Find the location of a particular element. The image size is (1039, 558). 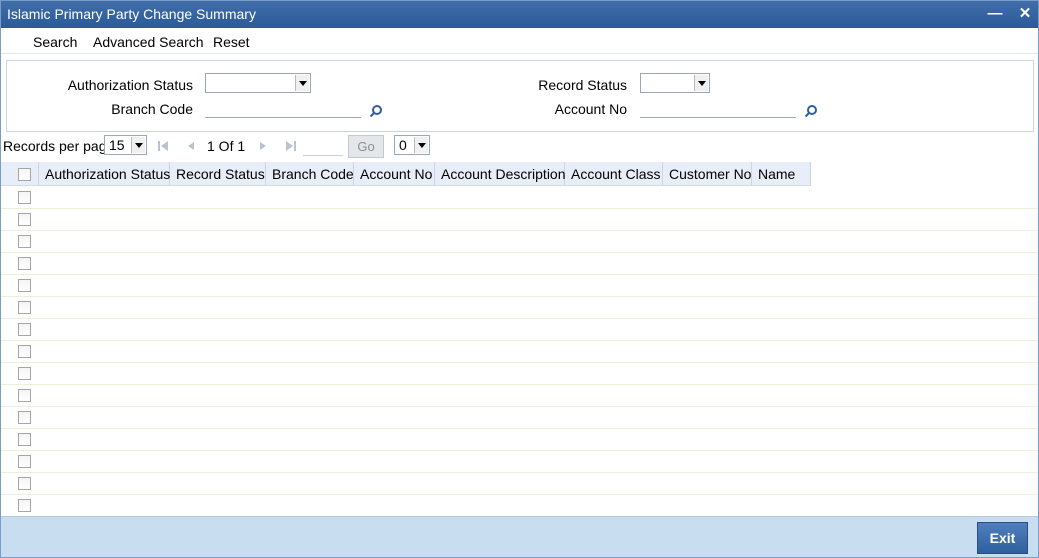

select-all-cell is located at coordinates (20, 174).